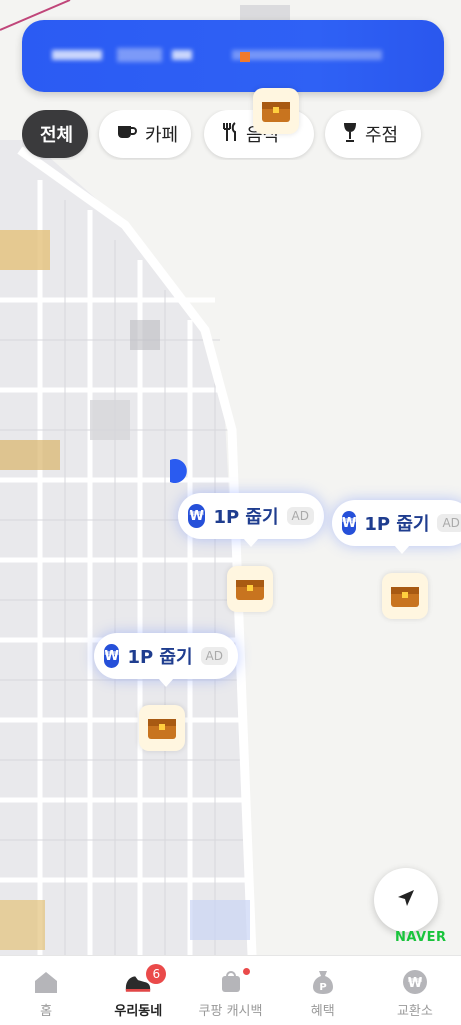 The height and width of the screenshot is (1025, 461). I want to click on shopping-bag-icon, so click(231, 982).